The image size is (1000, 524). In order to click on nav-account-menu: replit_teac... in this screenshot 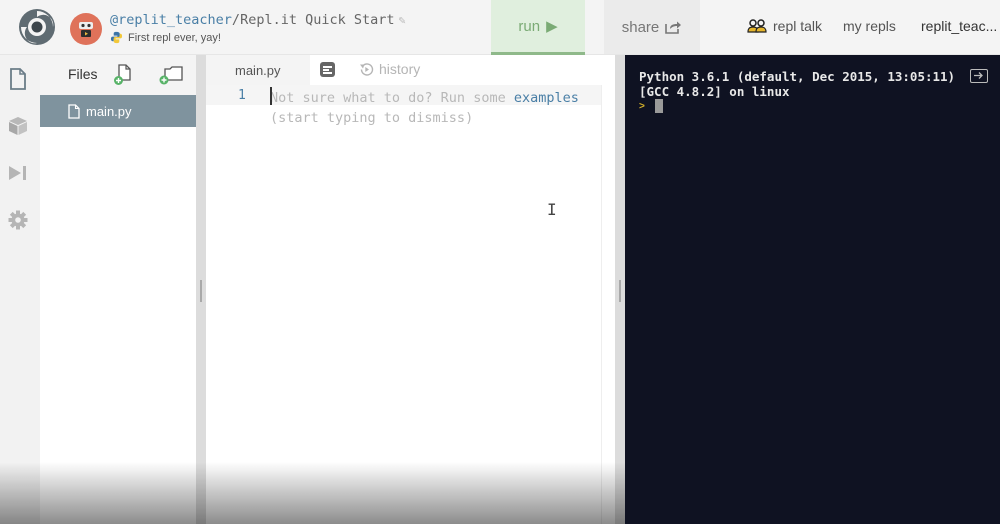, I will do `click(959, 26)`.